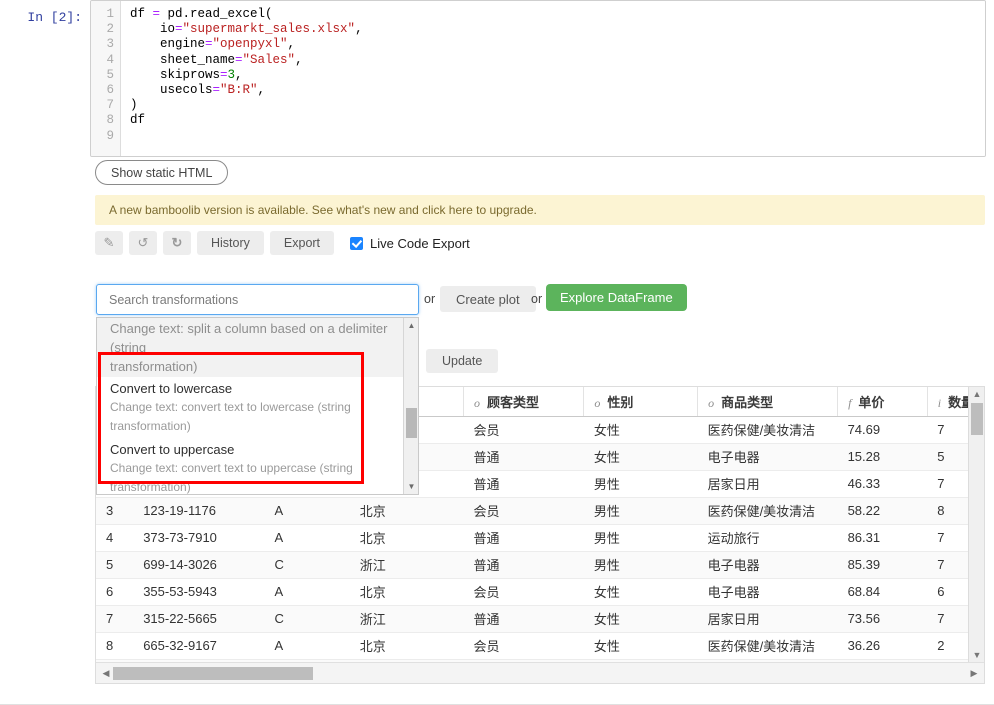  Describe the element at coordinates (976, 524) in the screenshot. I see `table-vertical-scrollbar: ▲ ▼` at that location.